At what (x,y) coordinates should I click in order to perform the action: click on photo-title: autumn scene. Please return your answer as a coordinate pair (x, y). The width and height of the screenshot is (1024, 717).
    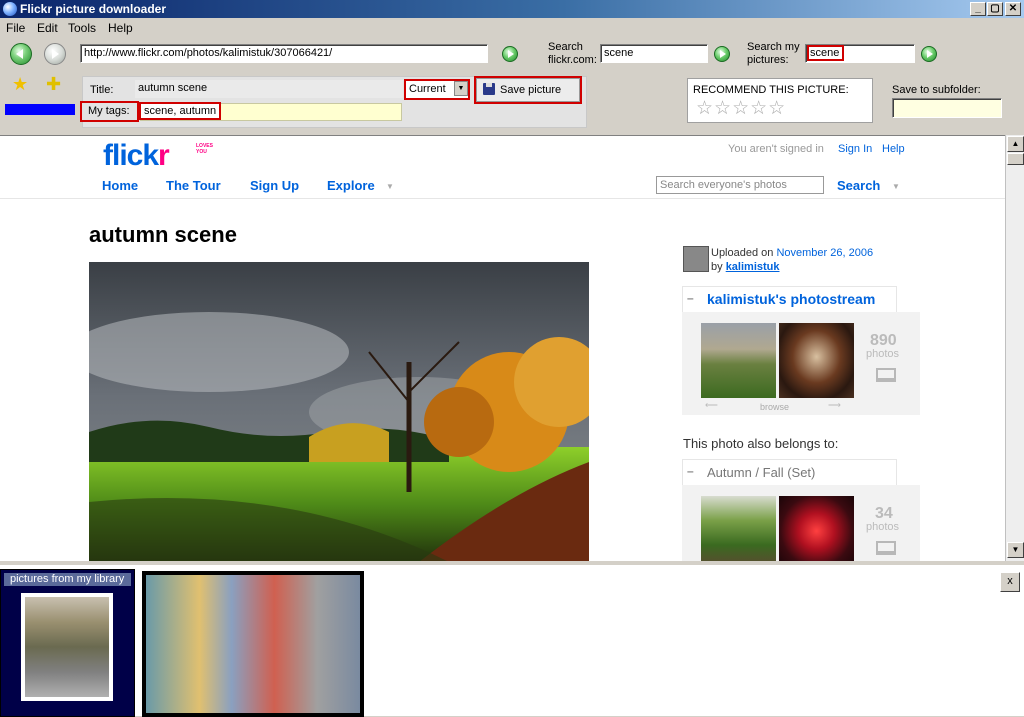
    Looking at the image, I should click on (163, 234).